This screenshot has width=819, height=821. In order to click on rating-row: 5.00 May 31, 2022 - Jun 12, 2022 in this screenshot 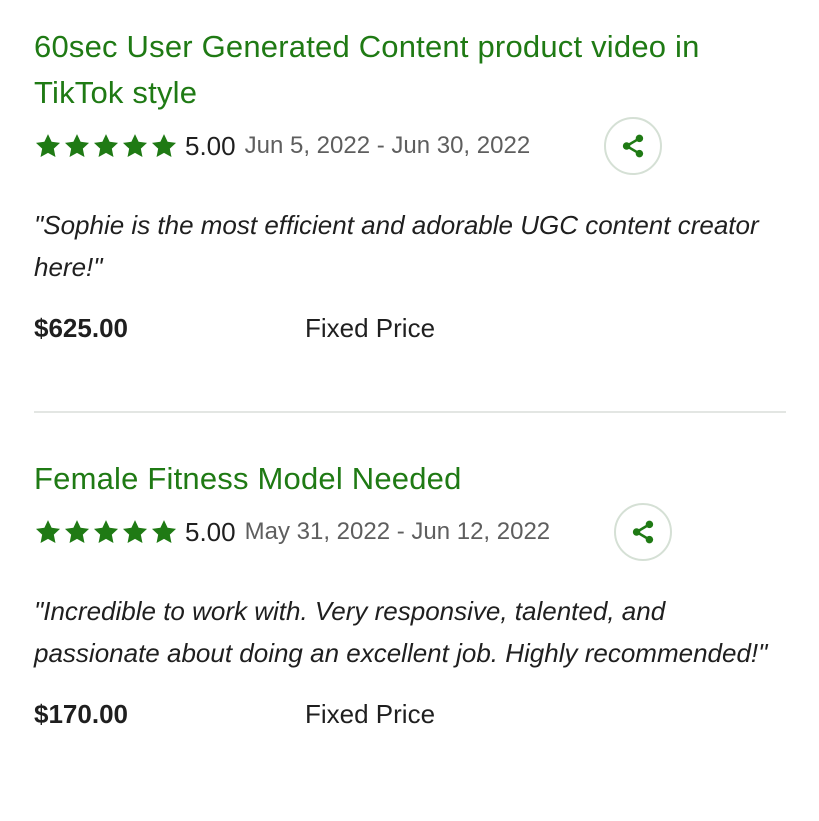, I will do `click(410, 532)`.